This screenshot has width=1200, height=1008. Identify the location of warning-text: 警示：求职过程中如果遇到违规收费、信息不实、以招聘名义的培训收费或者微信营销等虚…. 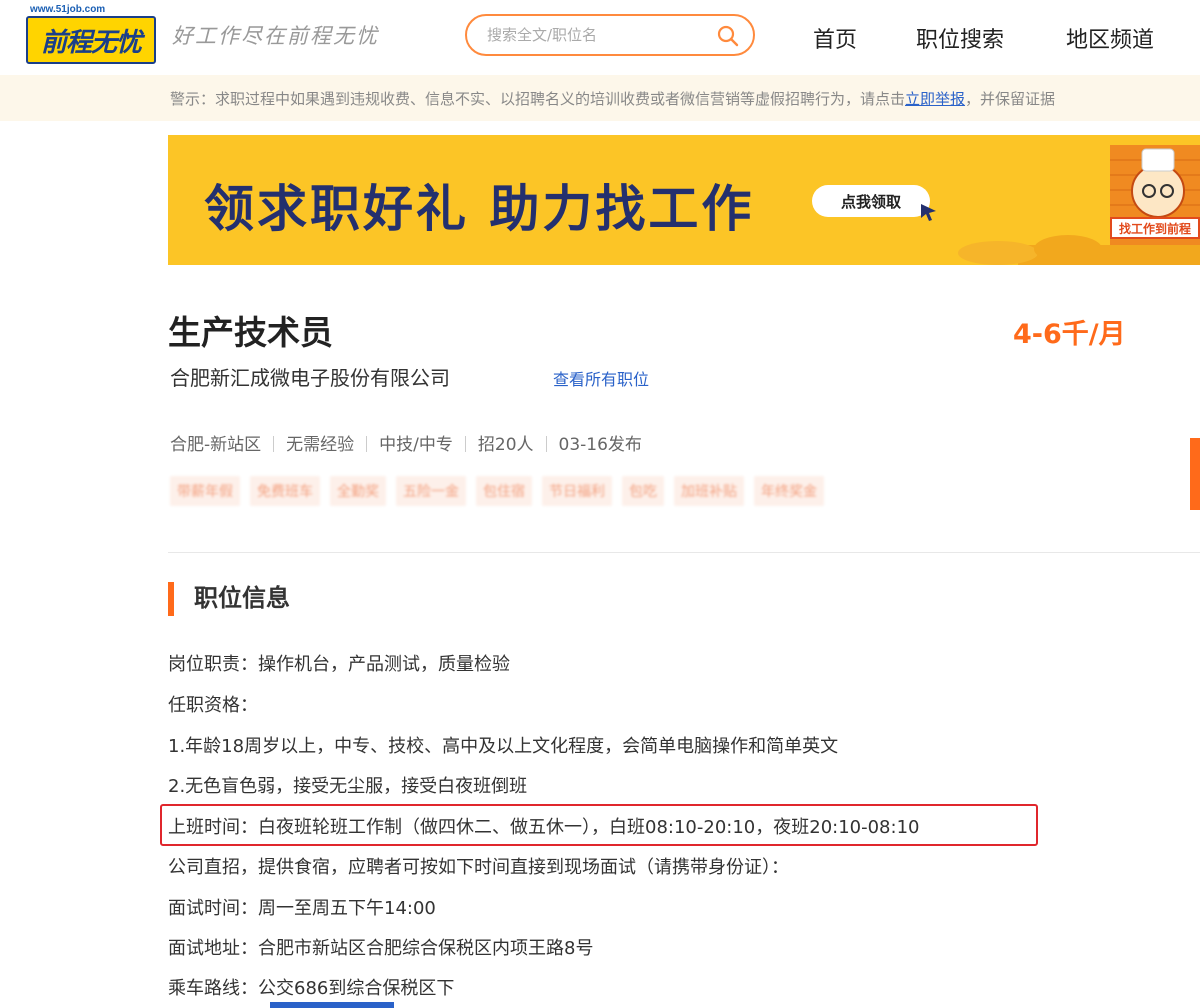
(612, 98).